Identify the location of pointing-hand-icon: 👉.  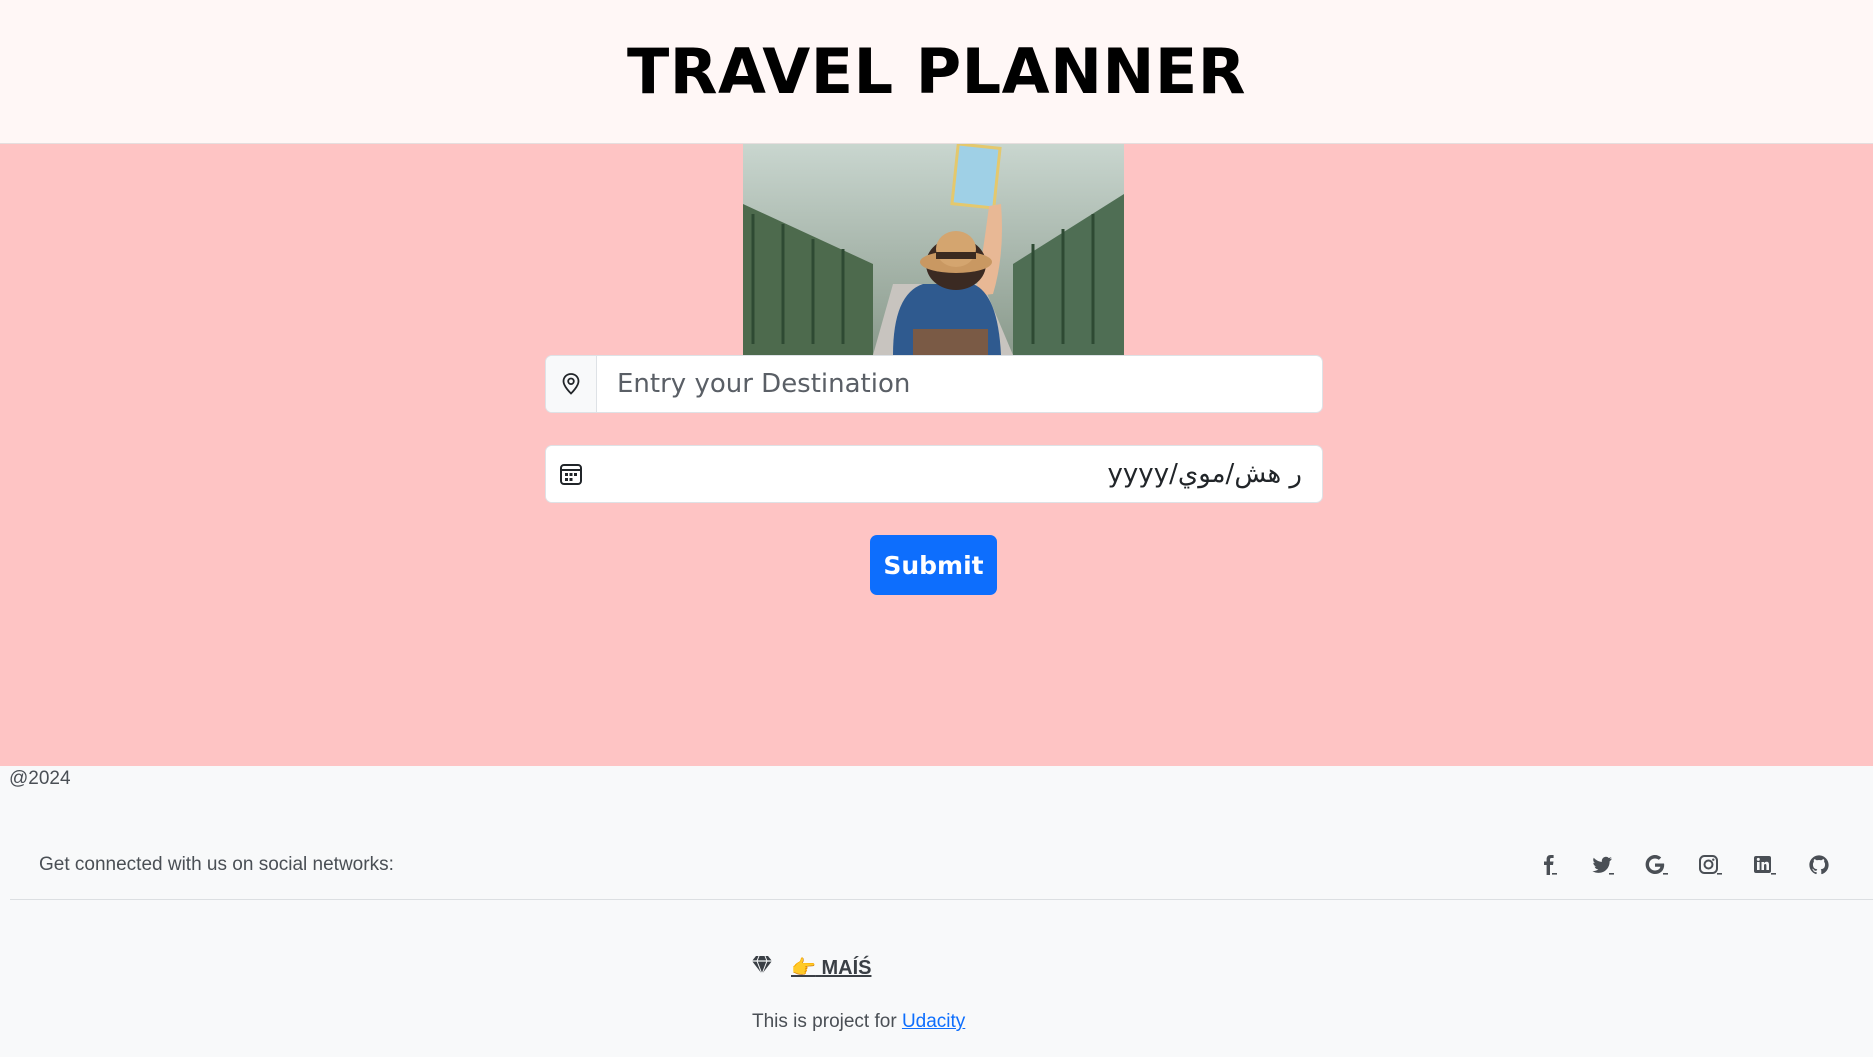
(803, 968).